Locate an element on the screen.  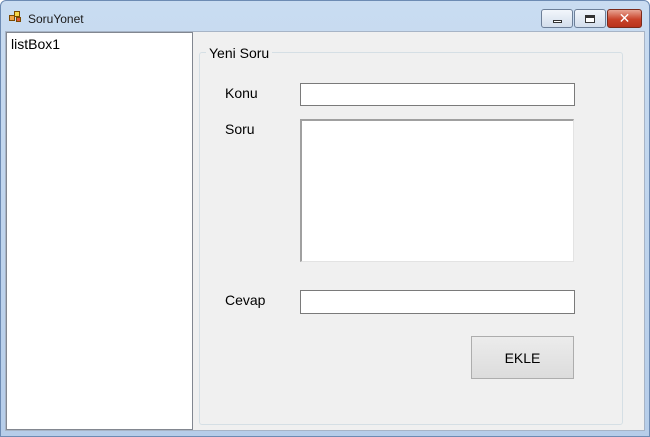
konu-input is located at coordinates (437, 94).